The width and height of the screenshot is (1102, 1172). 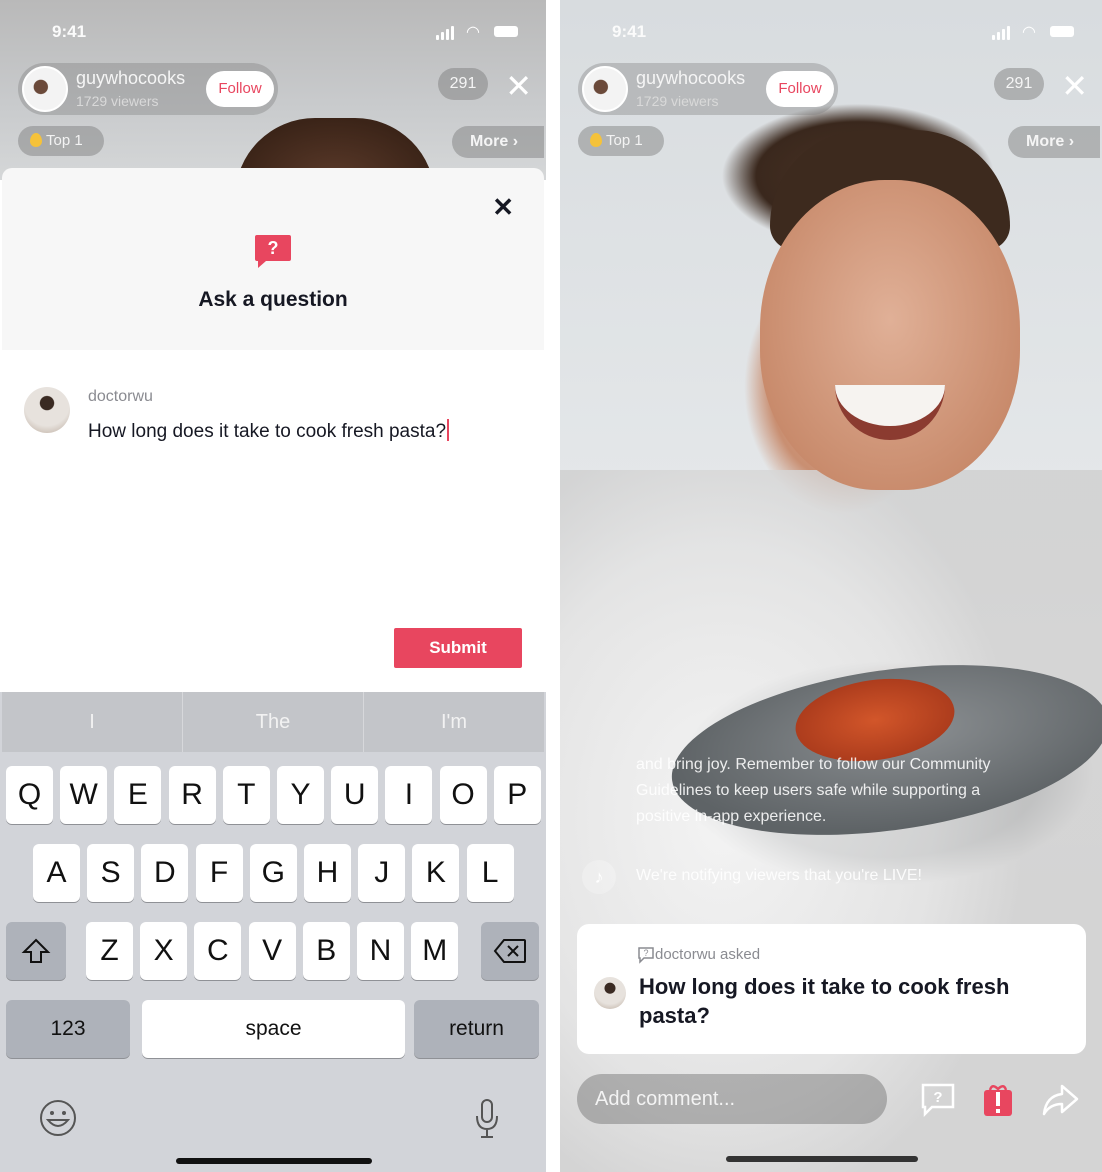 I want to click on key: P, so click(x=517, y=795).